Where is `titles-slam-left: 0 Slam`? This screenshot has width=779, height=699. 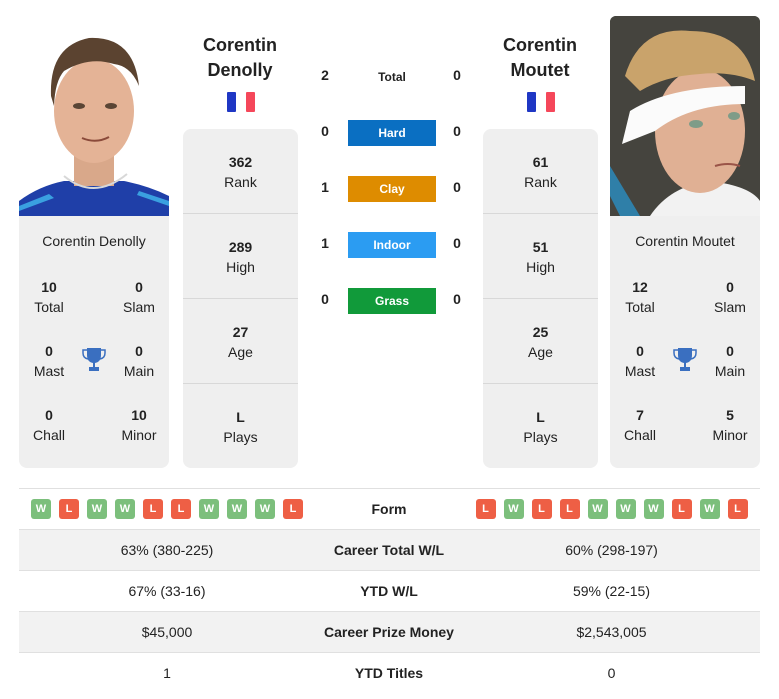 titles-slam-left: 0 Slam is located at coordinates (139, 297).